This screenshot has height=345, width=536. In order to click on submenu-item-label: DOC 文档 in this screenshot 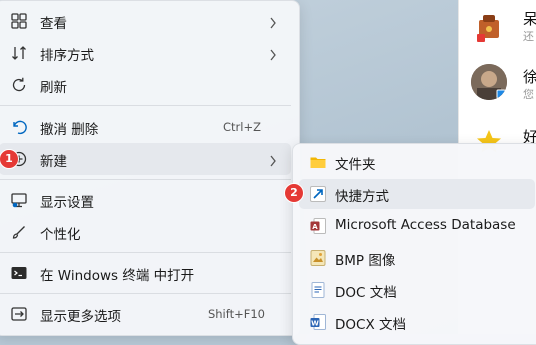, I will do `click(366, 293)`.